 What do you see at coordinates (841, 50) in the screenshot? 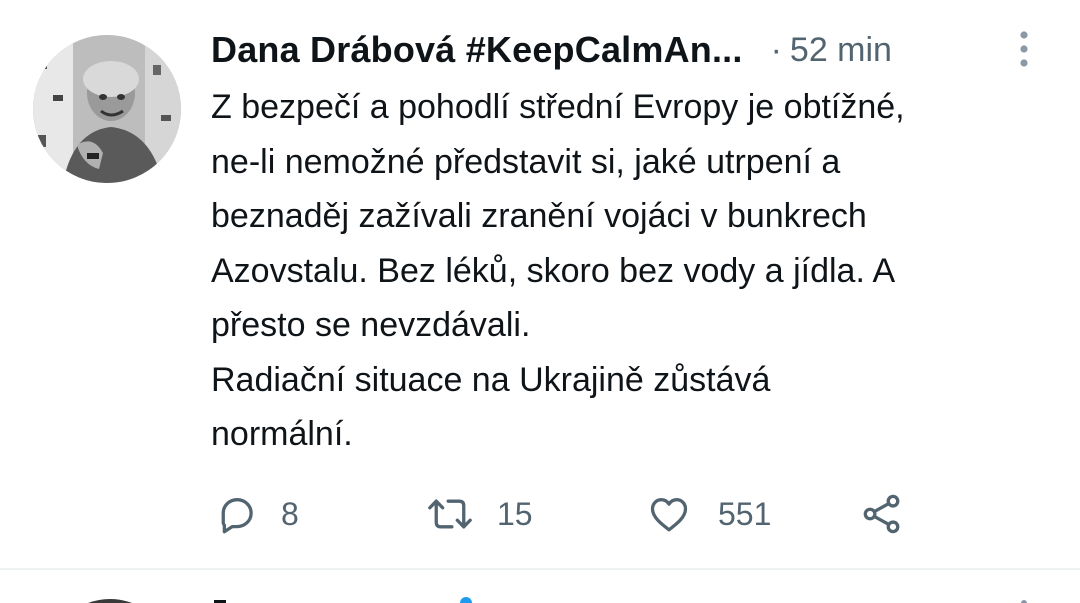
I see `tweet-timestamp: 52 min` at bounding box center [841, 50].